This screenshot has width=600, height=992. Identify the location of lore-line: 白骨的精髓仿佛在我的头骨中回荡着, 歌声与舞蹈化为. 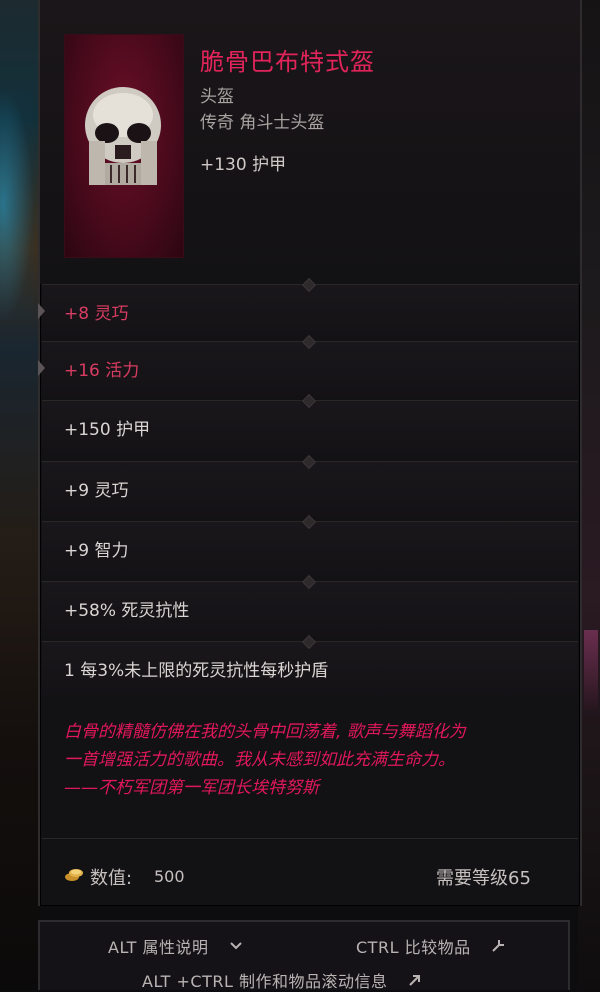
(265, 732).